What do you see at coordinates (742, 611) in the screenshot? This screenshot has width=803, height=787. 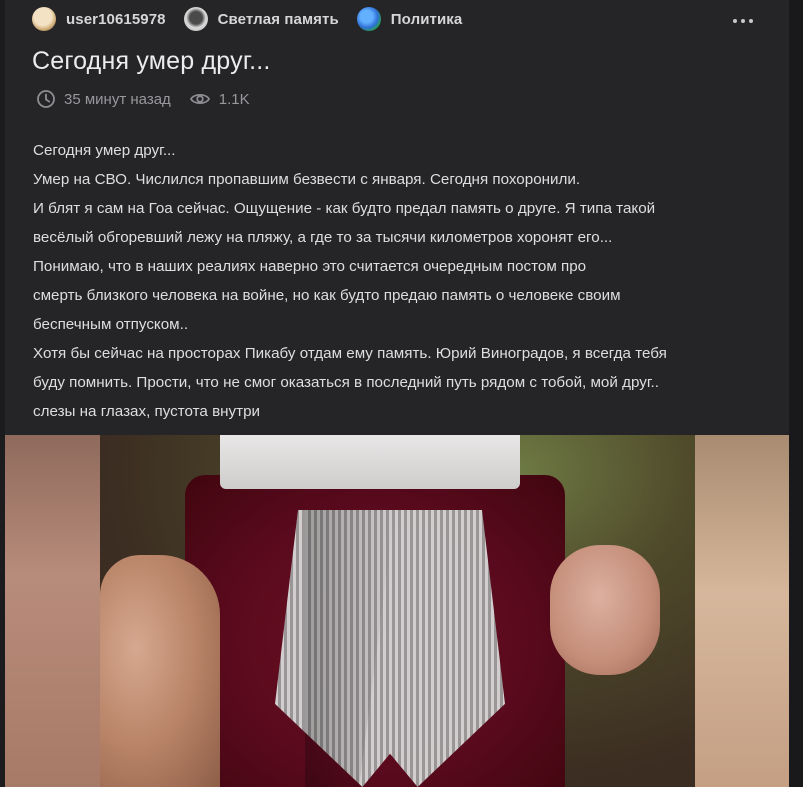 I see `image-blur-right` at bounding box center [742, 611].